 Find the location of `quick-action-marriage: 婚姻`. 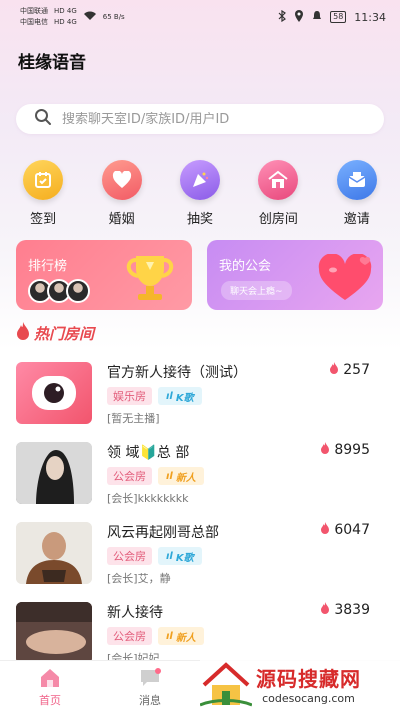

quick-action-marriage: 婚姻 is located at coordinates (122, 193).